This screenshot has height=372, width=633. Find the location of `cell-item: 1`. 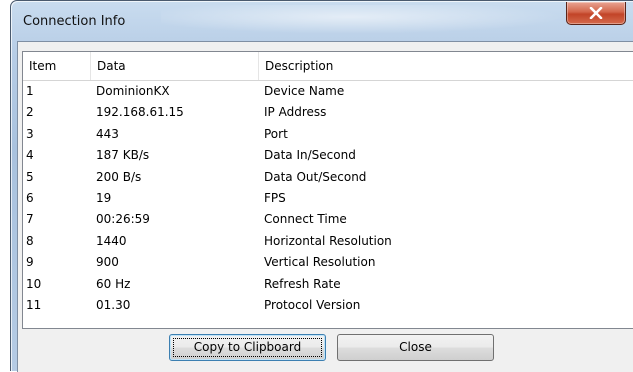

cell-item: 1 is located at coordinates (30, 91).